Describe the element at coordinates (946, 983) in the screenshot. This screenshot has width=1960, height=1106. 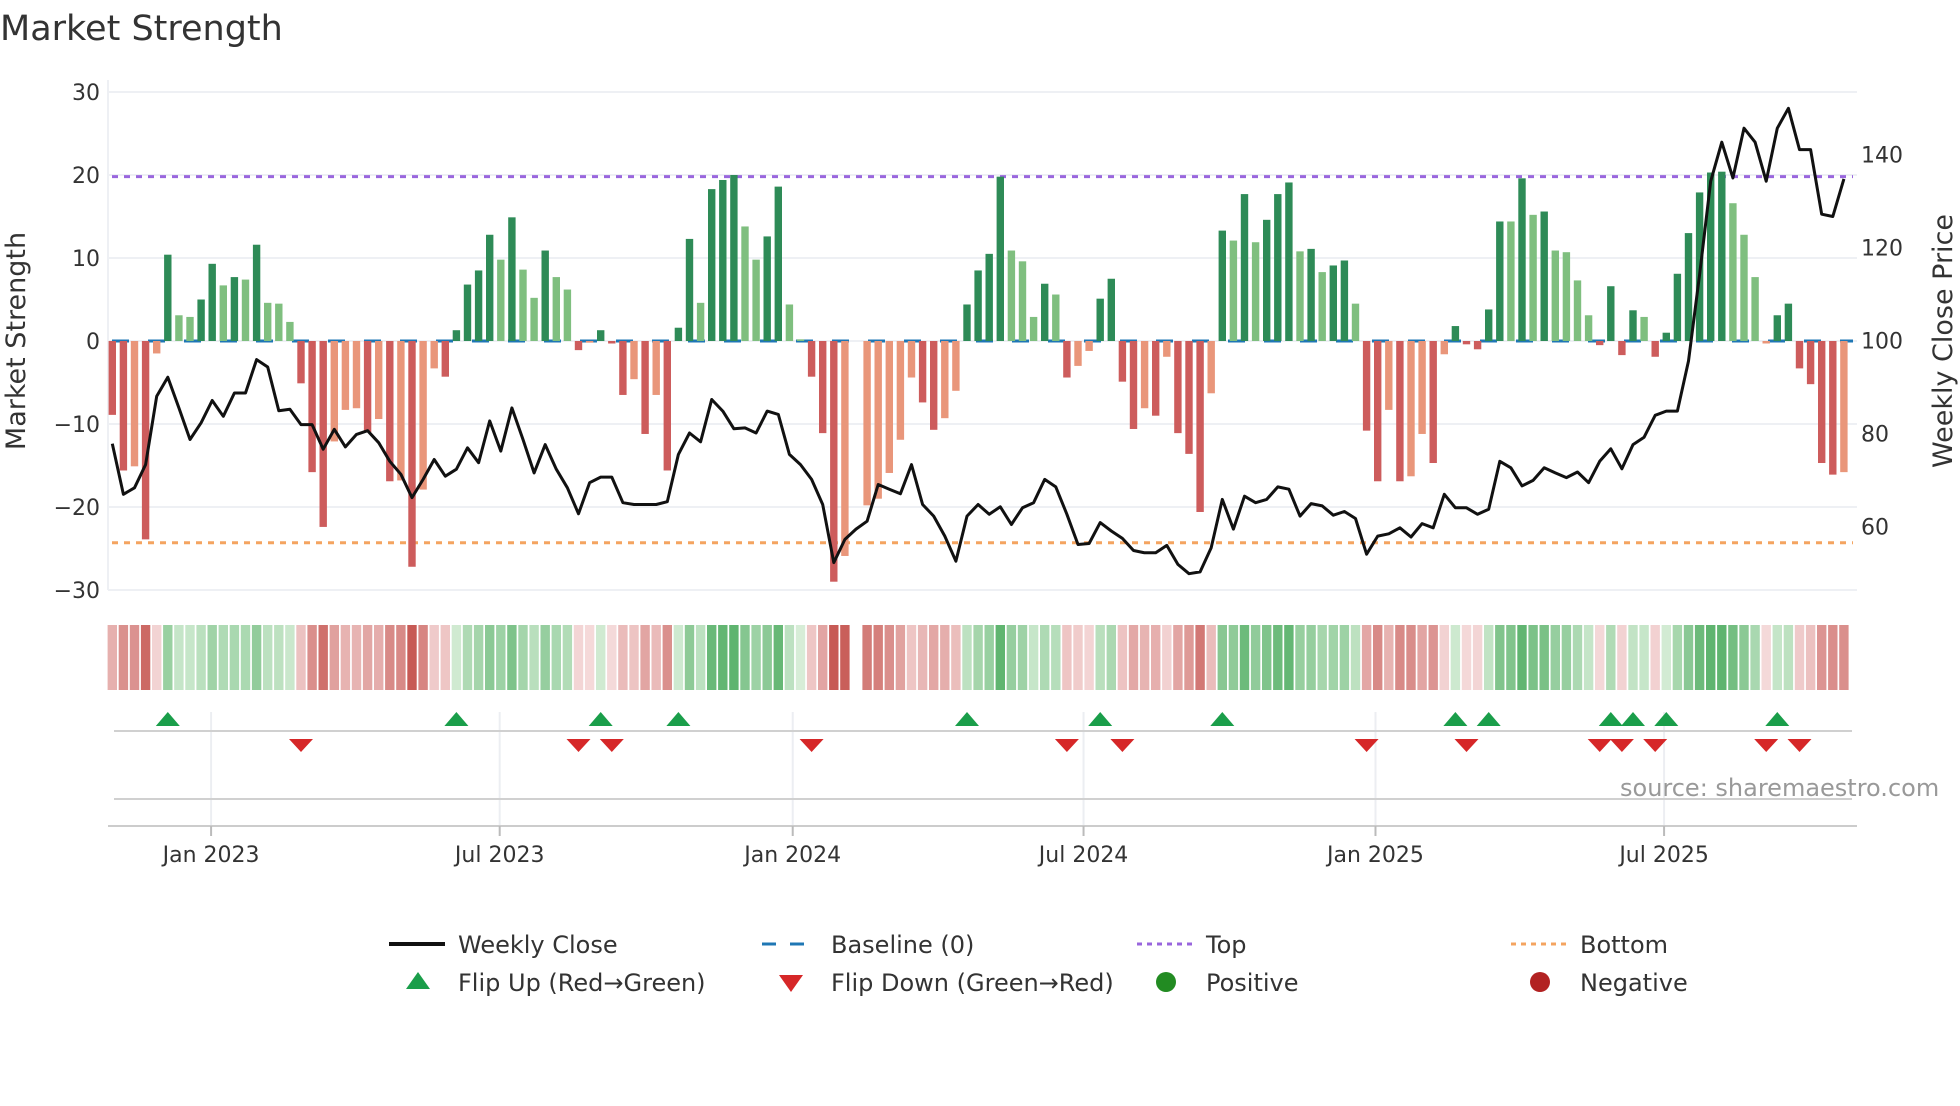
I see `legend-item: Flip Down (Green→Red)` at that location.